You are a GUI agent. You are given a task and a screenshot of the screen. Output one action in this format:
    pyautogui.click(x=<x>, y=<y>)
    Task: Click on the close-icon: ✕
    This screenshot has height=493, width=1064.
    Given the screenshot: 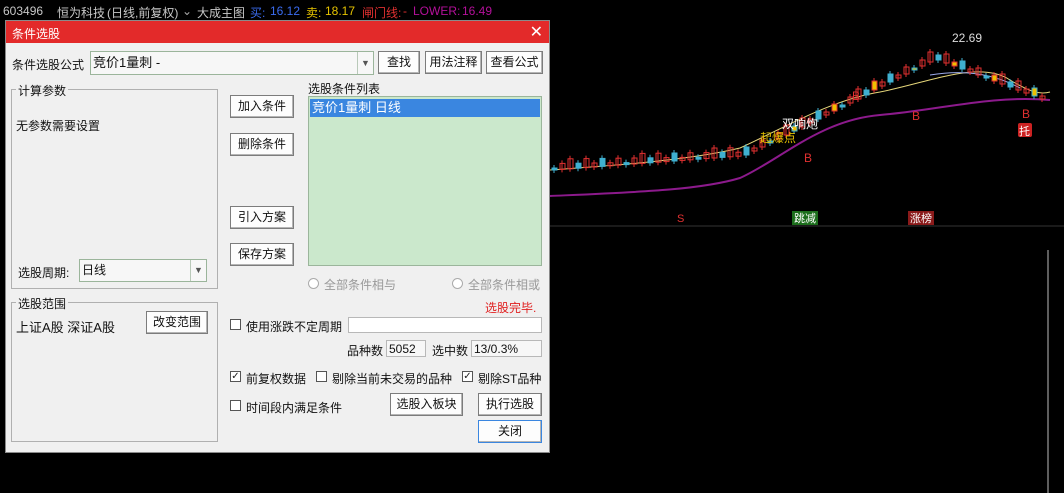 What is the action you would take?
    pyautogui.click(x=536, y=32)
    